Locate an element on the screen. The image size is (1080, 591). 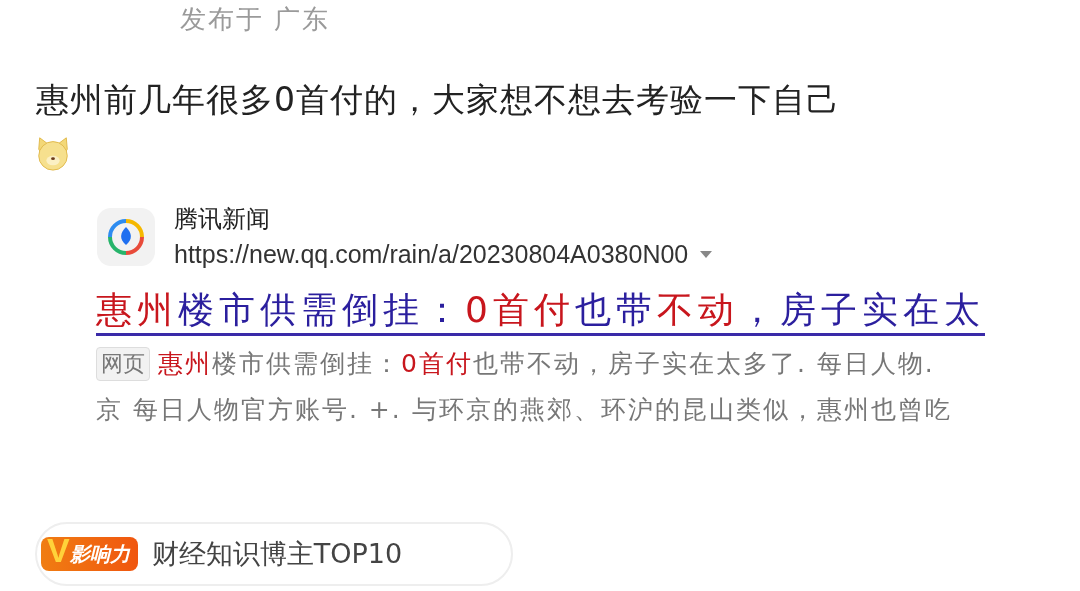
web-tag: 网页 is located at coordinates (123, 364).